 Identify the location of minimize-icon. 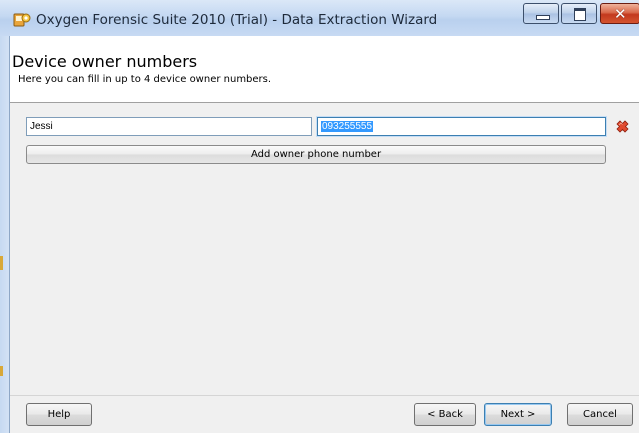
(543, 17).